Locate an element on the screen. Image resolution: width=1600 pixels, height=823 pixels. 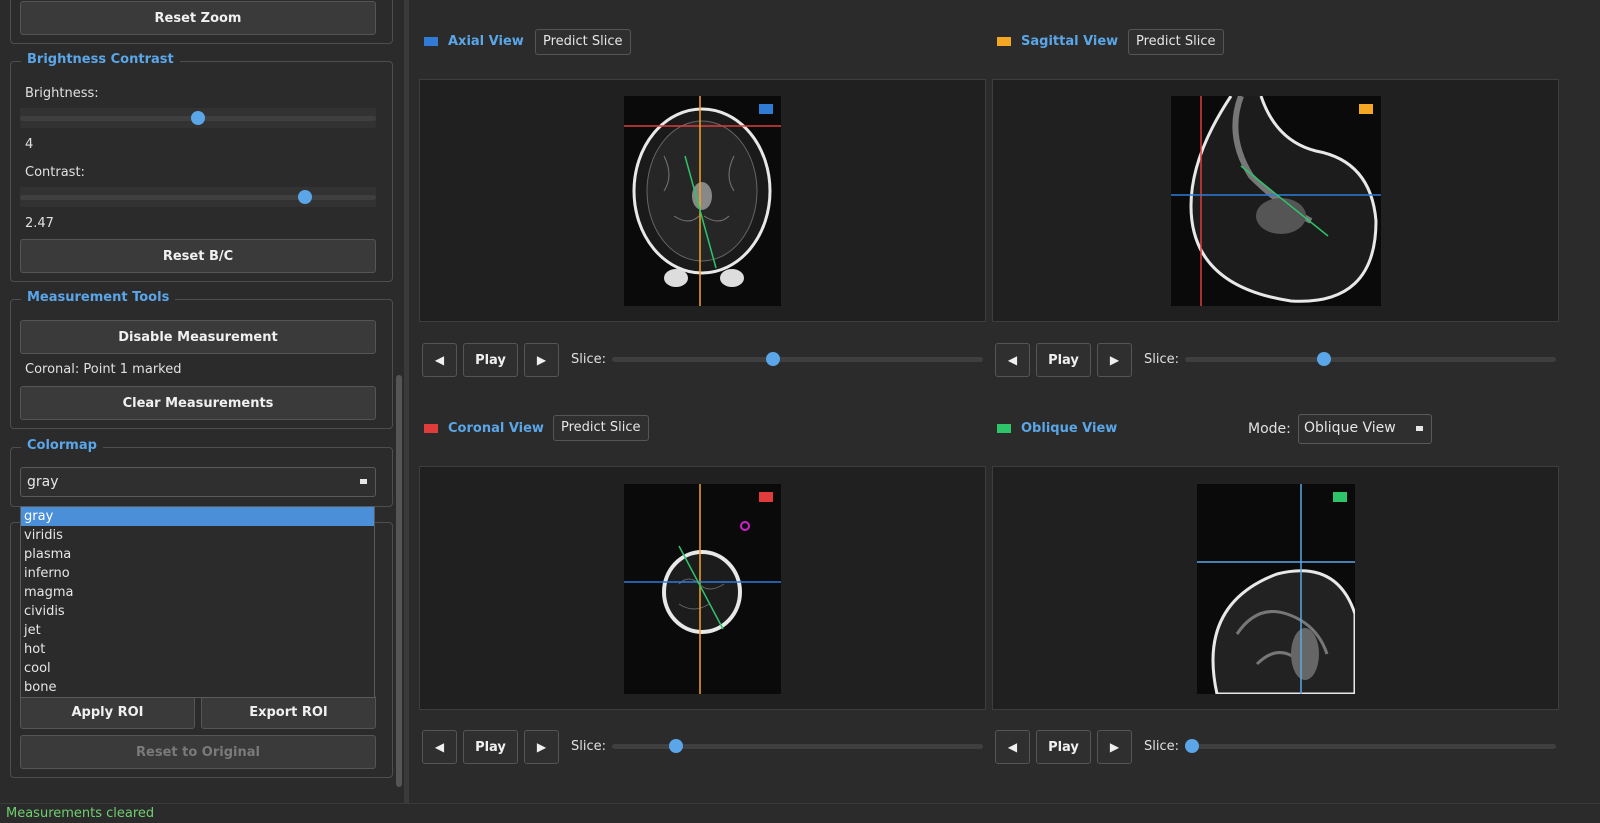
coronal-color-swatch is located at coordinates (431, 428).